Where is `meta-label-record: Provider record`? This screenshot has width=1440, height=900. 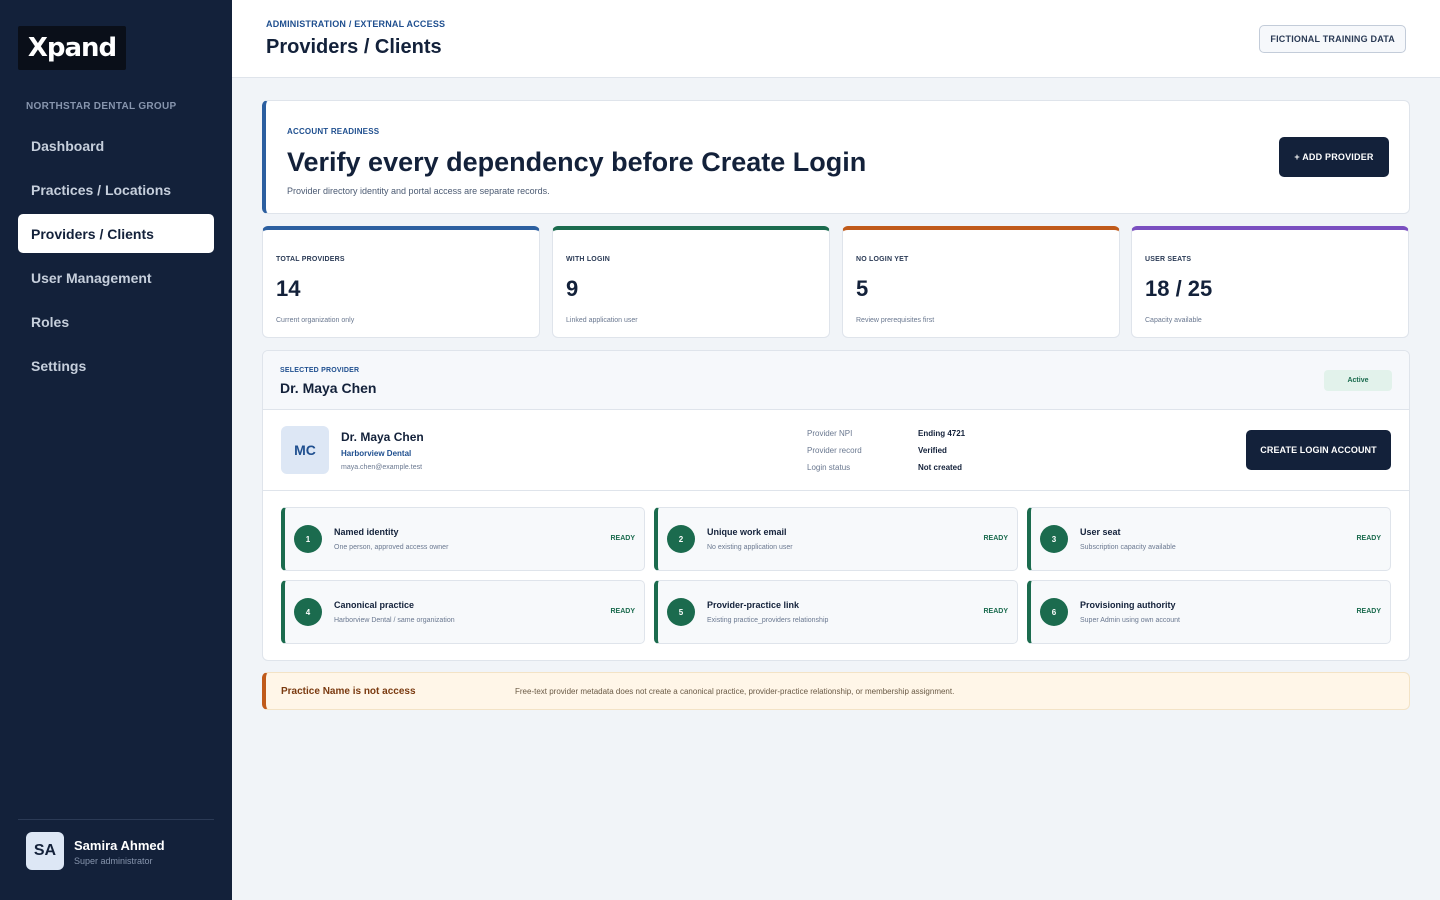
meta-label-record: Provider record is located at coordinates (834, 450).